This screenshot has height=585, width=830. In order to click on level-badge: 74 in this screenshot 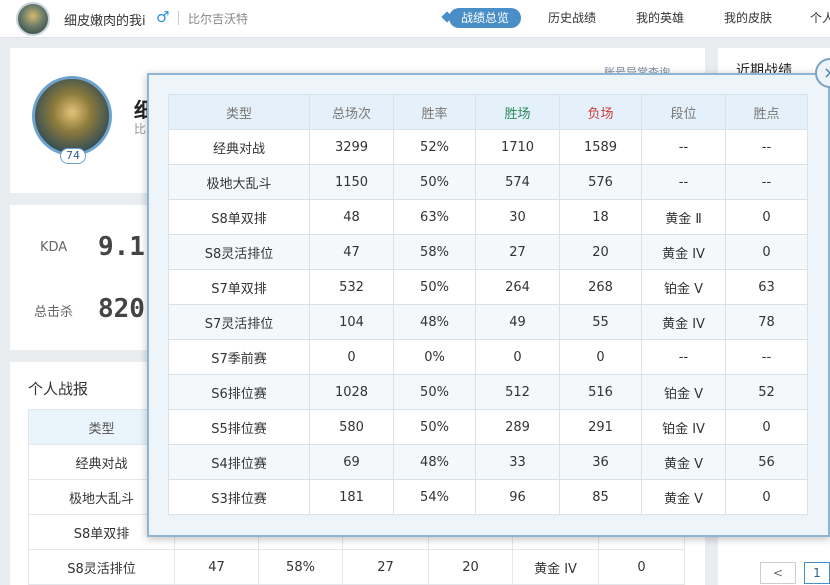, I will do `click(73, 156)`.